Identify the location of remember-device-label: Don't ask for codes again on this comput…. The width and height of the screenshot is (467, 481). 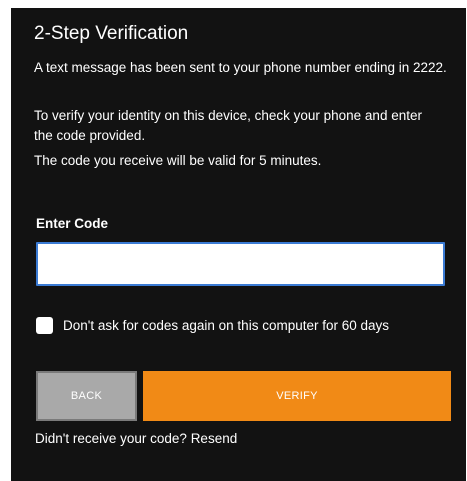
(226, 325).